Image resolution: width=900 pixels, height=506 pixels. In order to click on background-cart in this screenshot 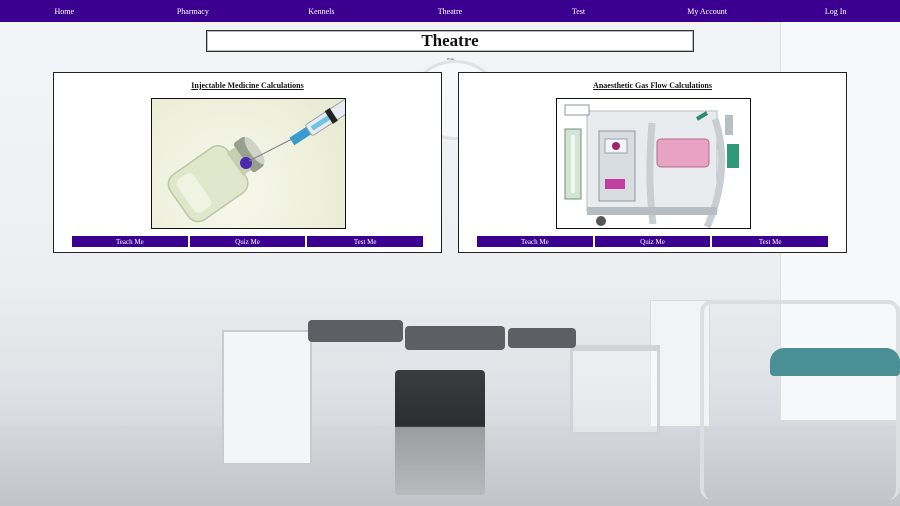, I will do `click(267, 397)`.